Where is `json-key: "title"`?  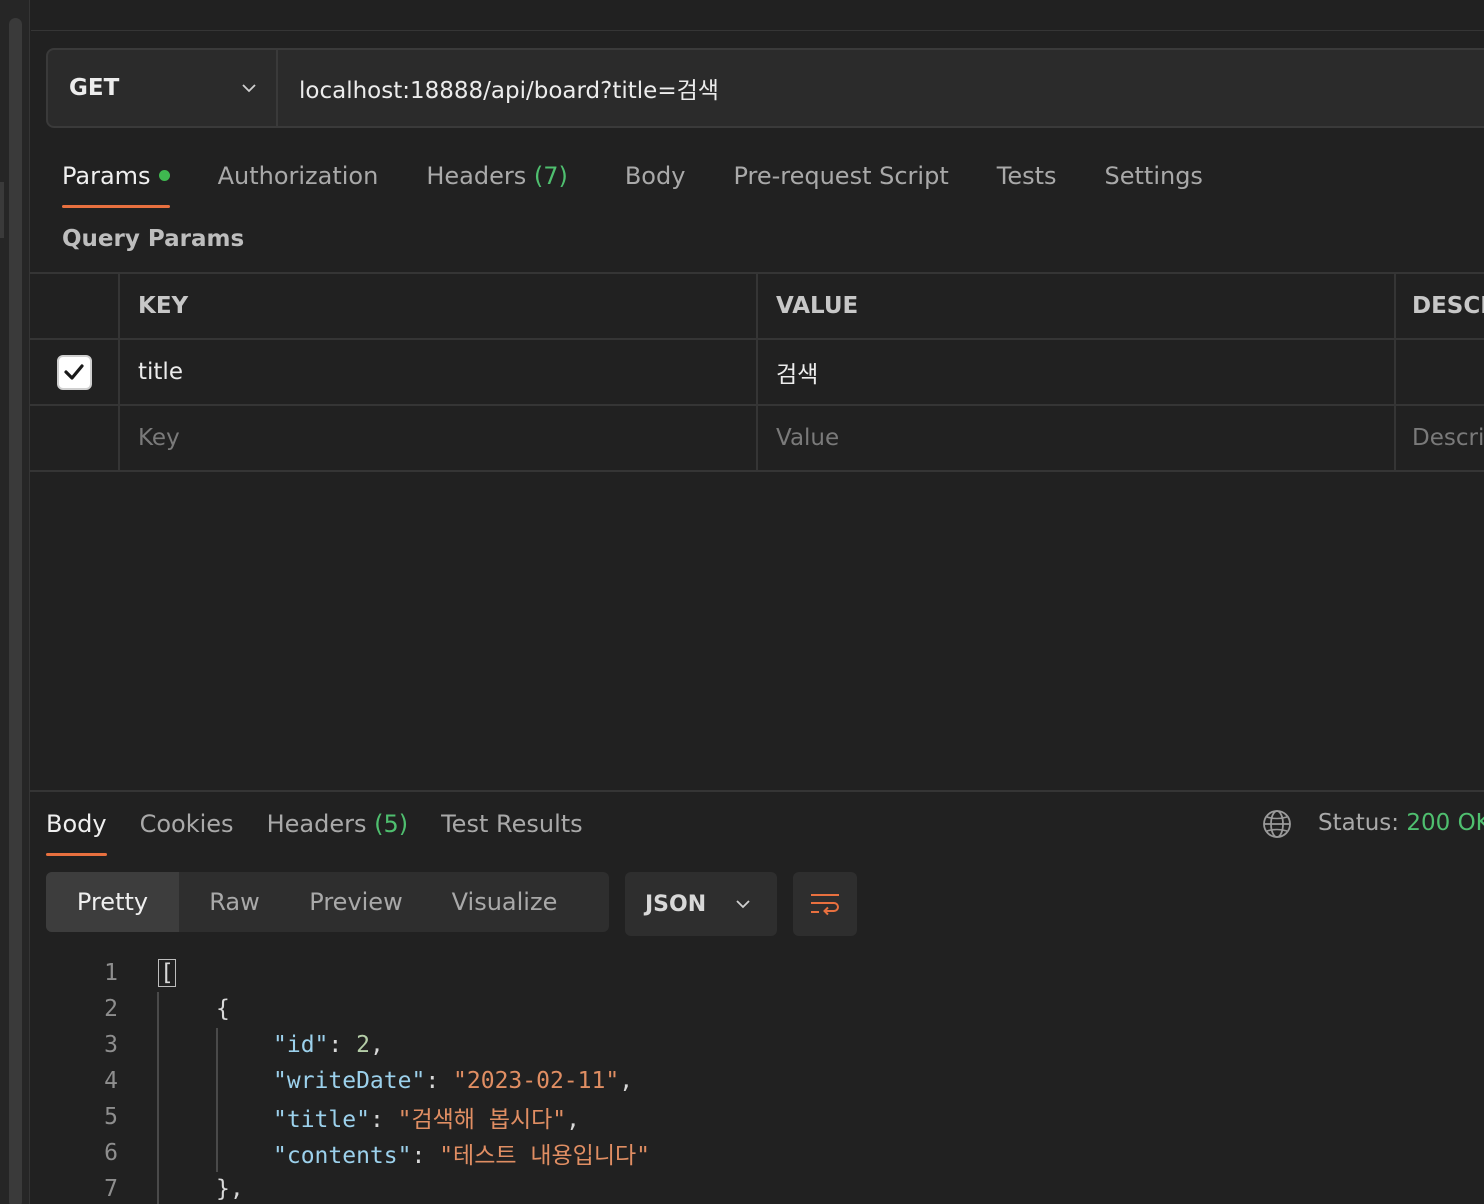
json-key: "title" is located at coordinates (321, 1120).